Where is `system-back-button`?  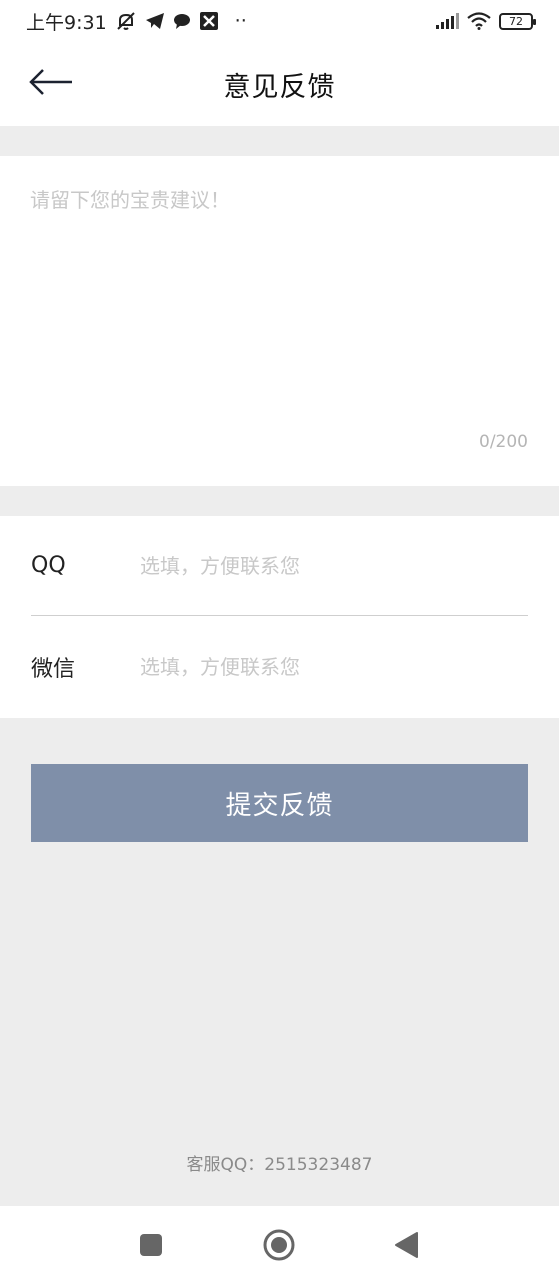 system-back-button is located at coordinates (406, 1245).